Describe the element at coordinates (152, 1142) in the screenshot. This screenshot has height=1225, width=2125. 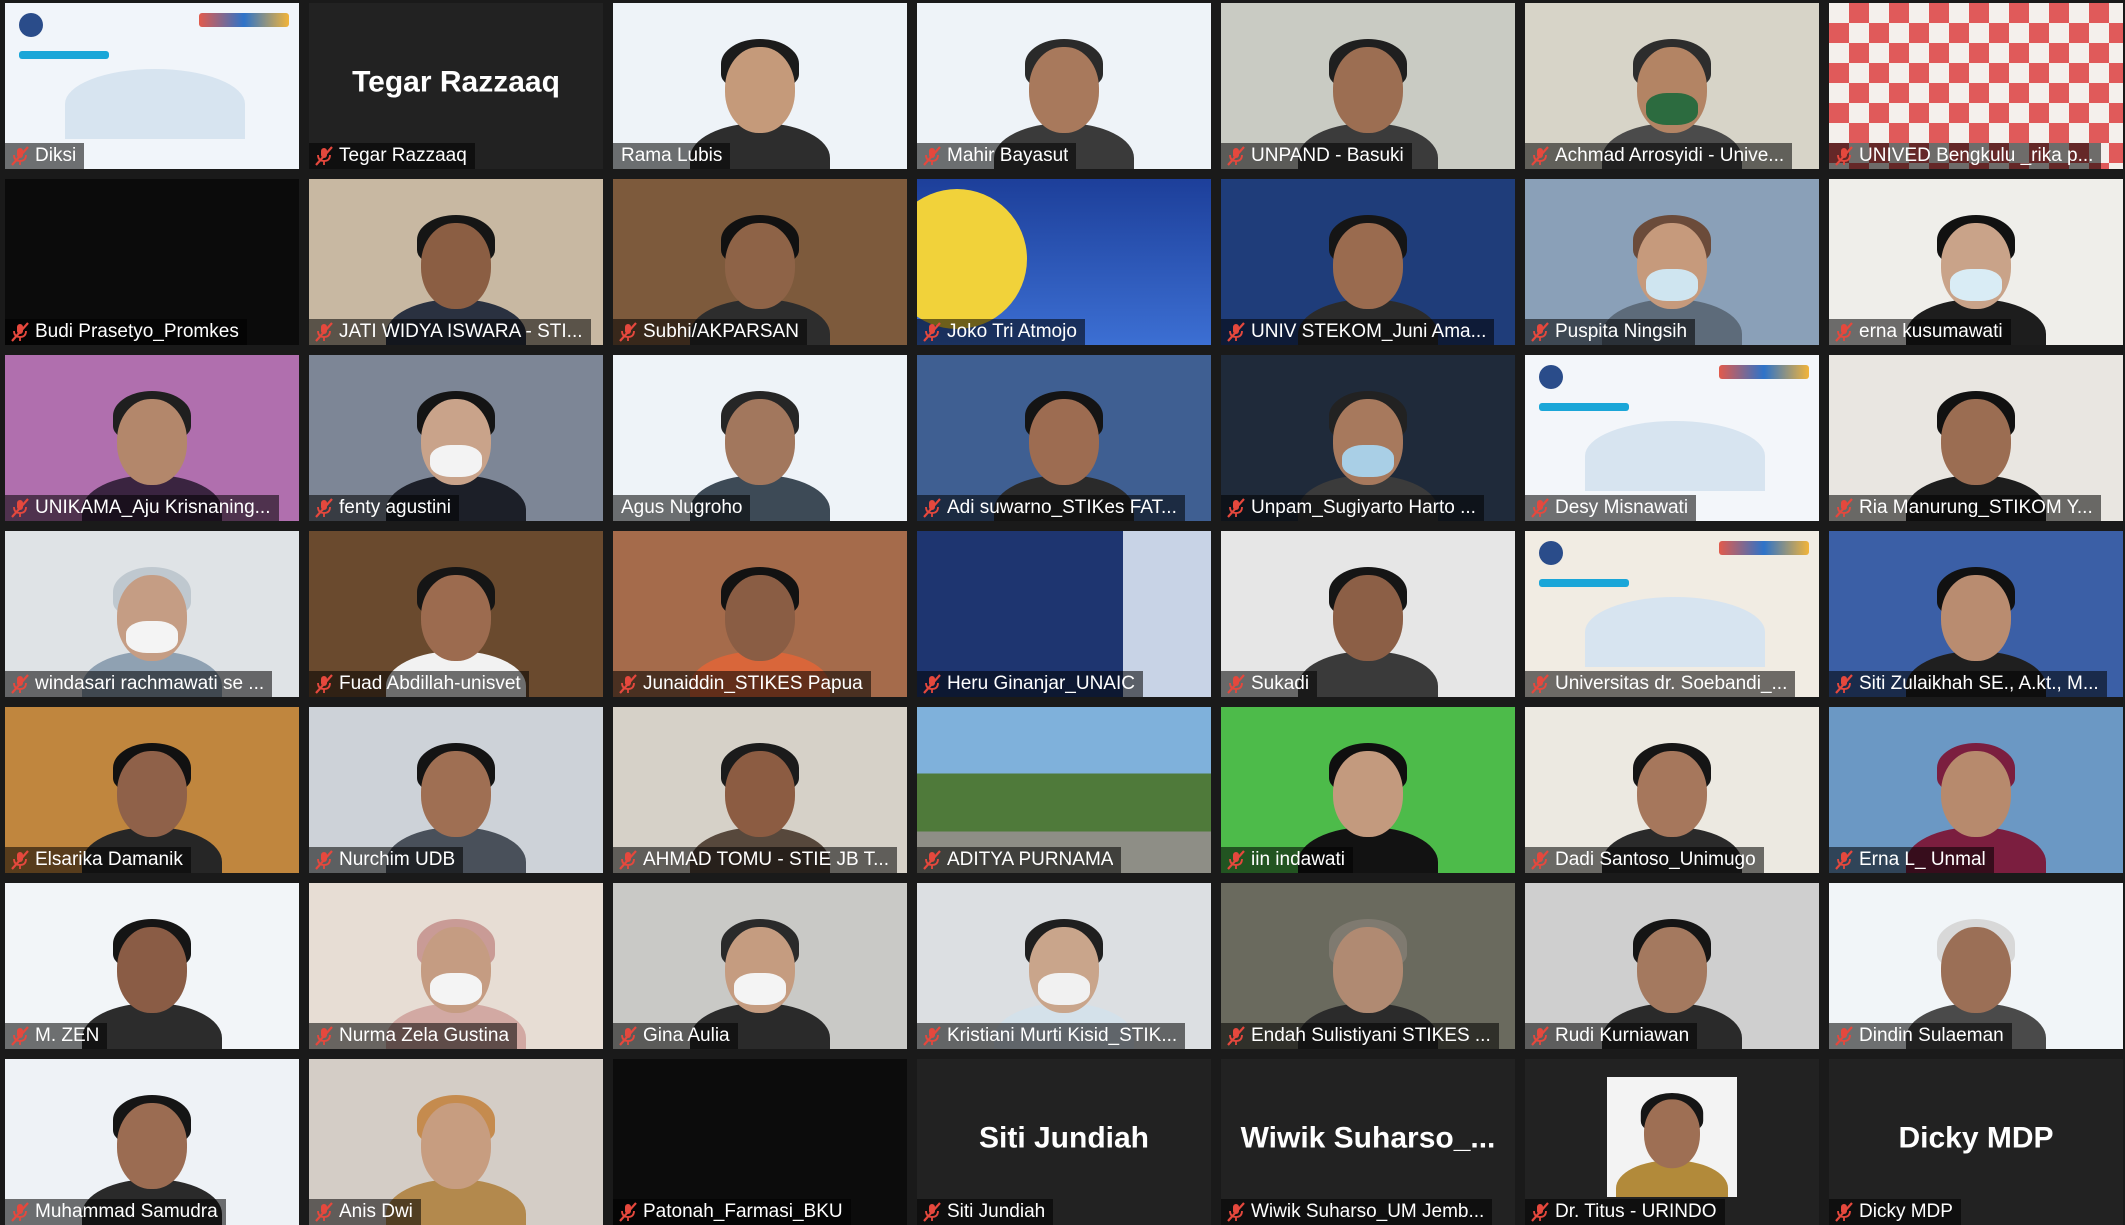
I see `participant-tile: Muhammad Samudra` at that location.